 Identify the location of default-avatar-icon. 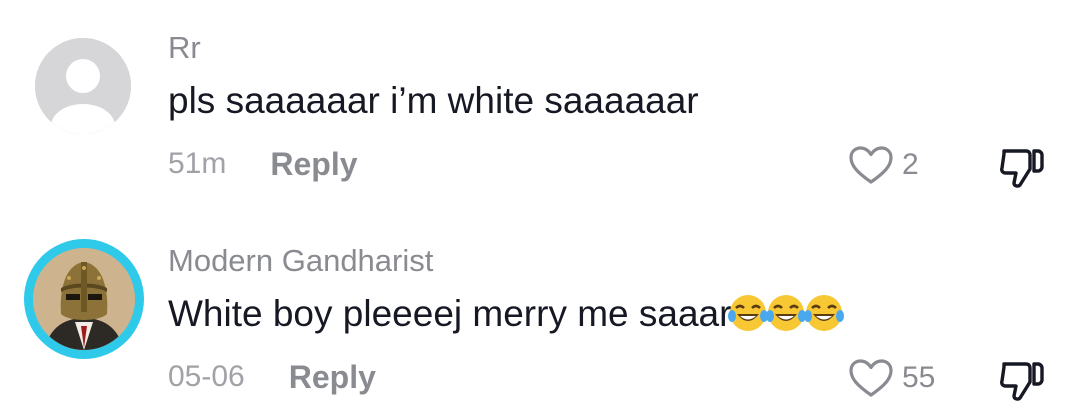
(83, 86).